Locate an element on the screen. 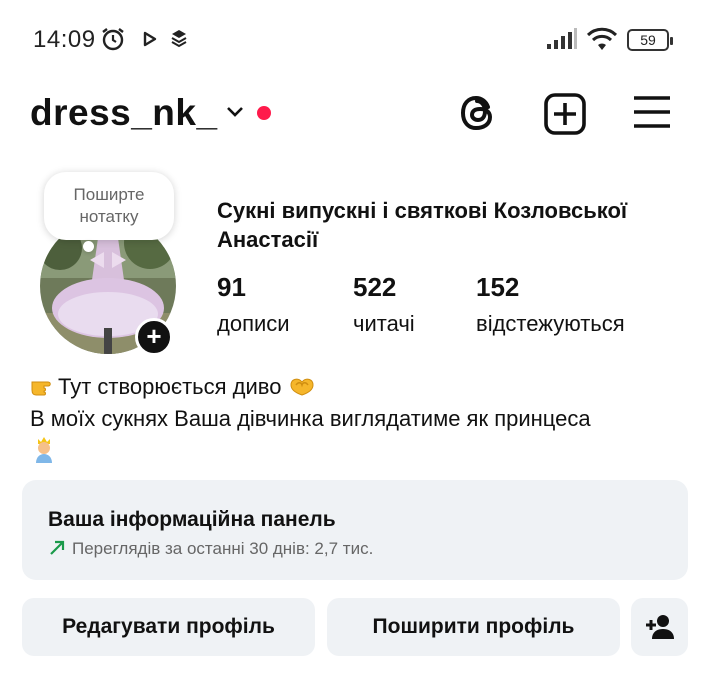 This screenshot has width=710, height=699. discover-people-button is located at coordinates (659, 627).